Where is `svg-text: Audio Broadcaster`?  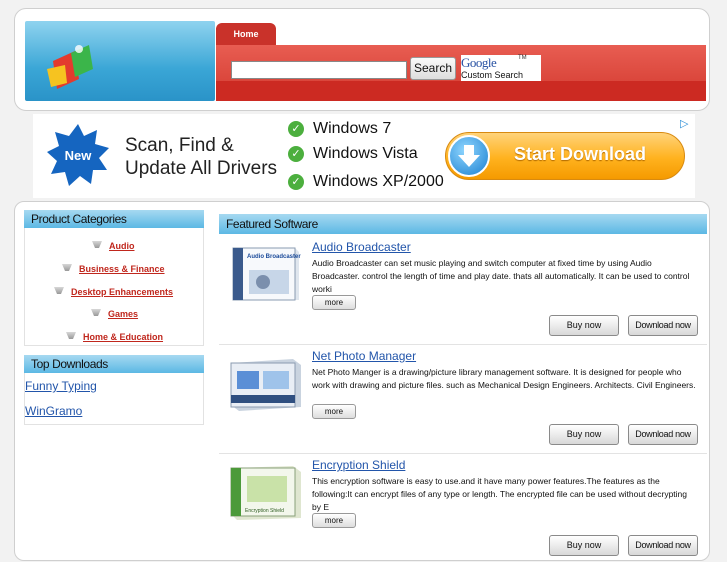
svg-text: Audio Broadcaster is located at coordinates (274, 257).